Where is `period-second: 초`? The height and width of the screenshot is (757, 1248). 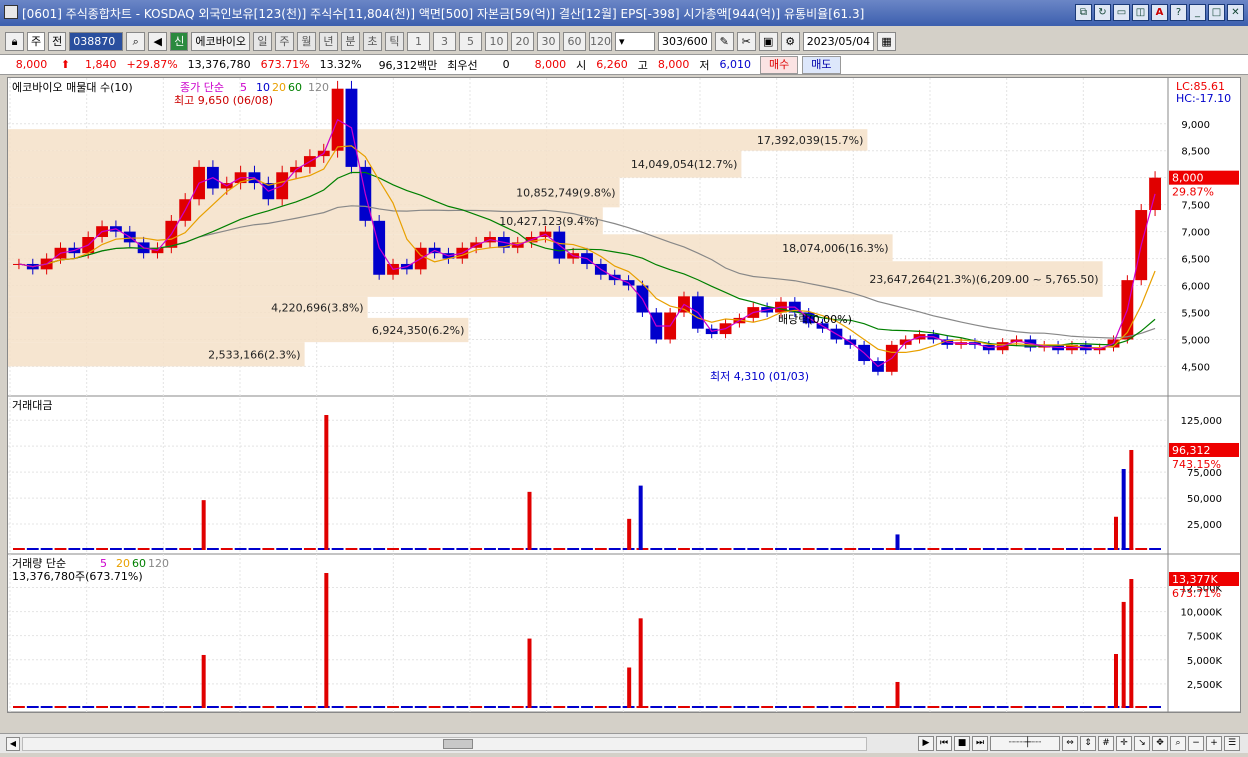 period-second: 초 is located at coordinates (372, 41).